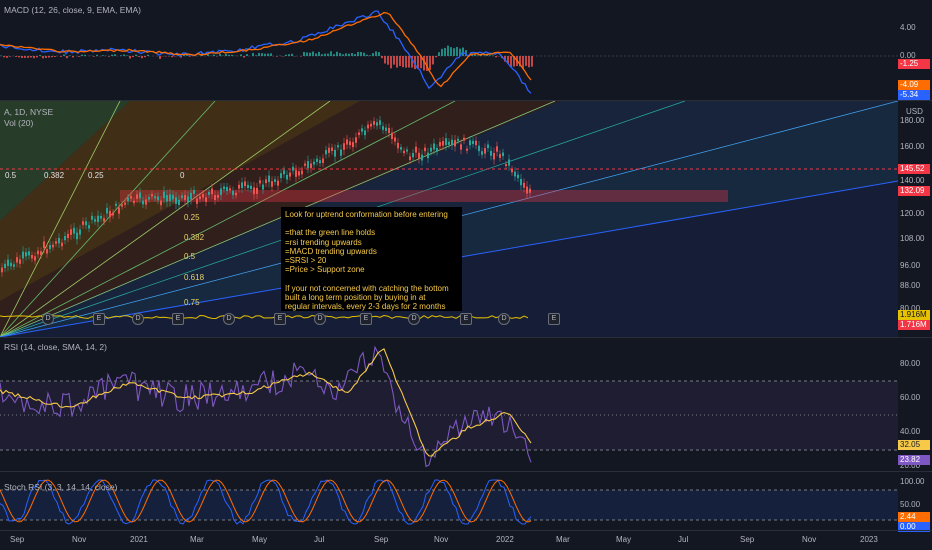 This screenshot has height=550, width=932. I want to click on macd-hist-tag: -1.25, so click(914, 64).